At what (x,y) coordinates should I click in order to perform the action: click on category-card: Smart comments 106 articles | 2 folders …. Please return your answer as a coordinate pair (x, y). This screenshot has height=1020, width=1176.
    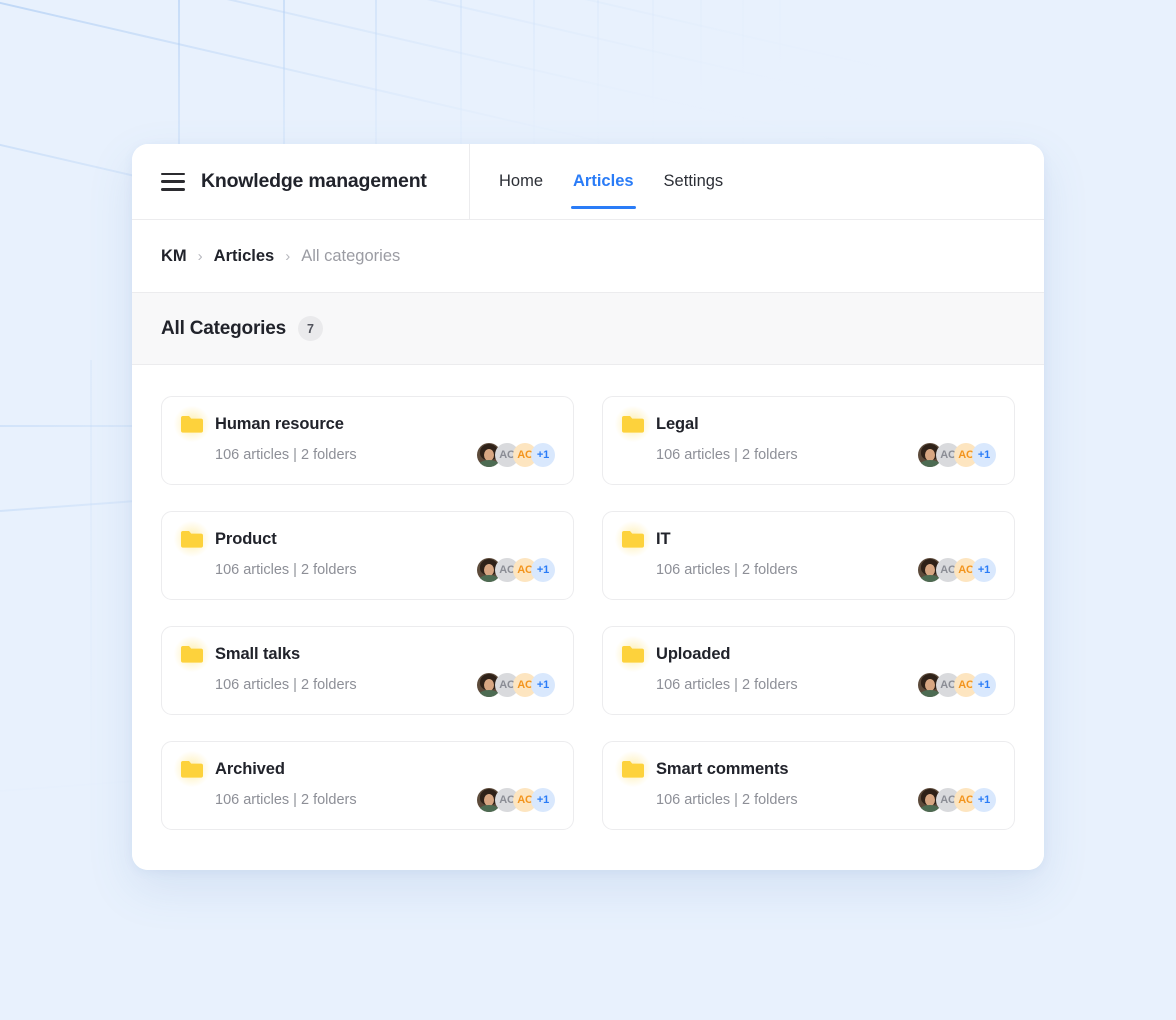
    Looking at the image, I should click on (808, 785).